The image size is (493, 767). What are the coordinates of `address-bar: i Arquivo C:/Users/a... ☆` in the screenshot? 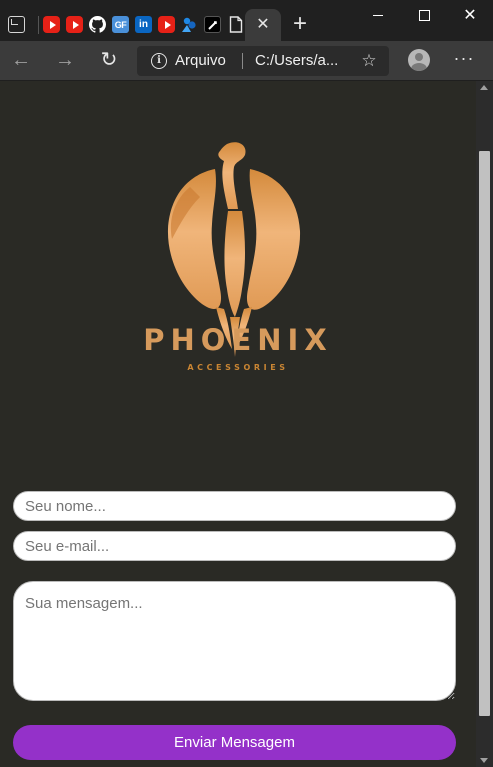 It's located at (263, 61).